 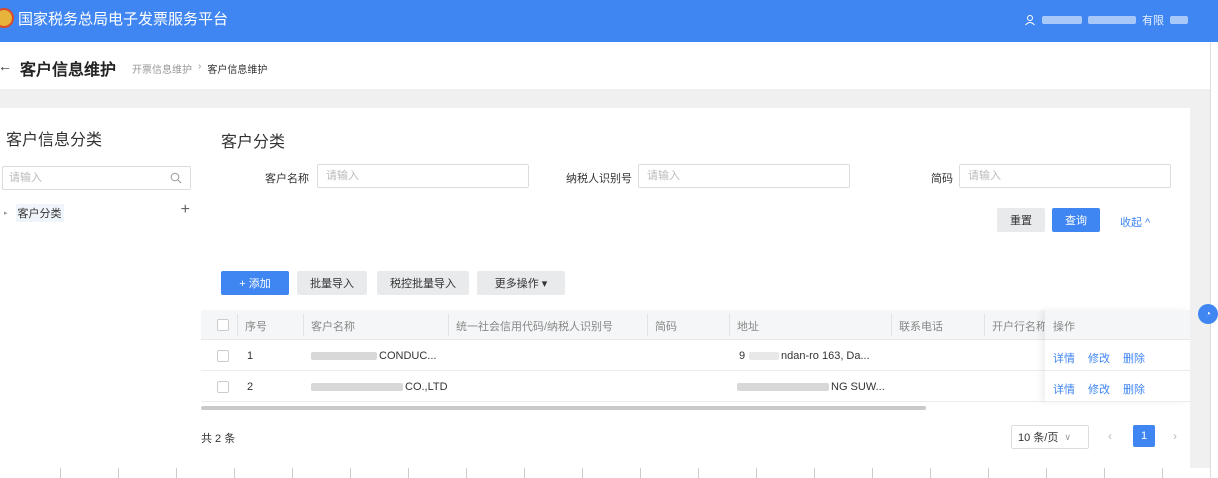 What do you see at coordinates (1021, 220) in the screenshot?
I see `reset-button: 重置` at bounding box center [1021, 220].